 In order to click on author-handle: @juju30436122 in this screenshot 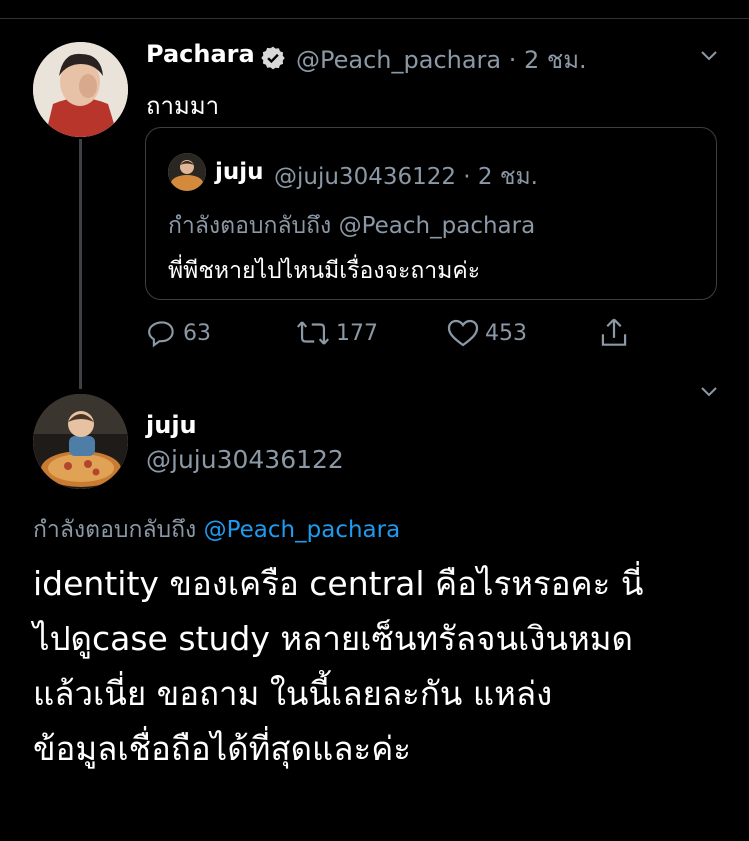, I will do `click(245, 459)`.